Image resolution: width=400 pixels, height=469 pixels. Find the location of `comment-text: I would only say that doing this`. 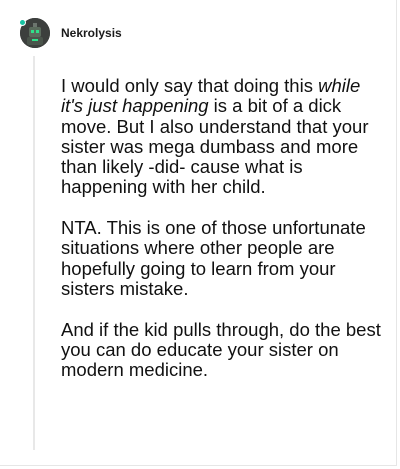

comment-text: I would only say that doing this is located at coordinates (190, 85).